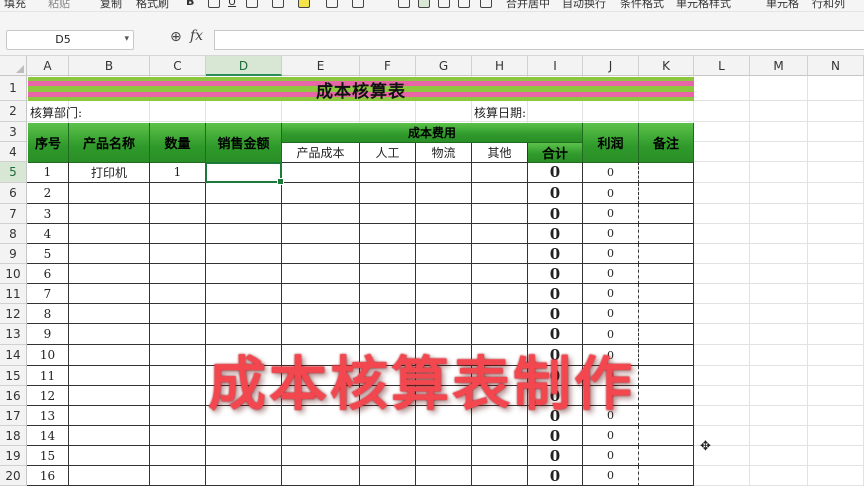 The width and height of the screenshot is (864, 486). Describe the element at coordinates (59, 5) in the screenshot. I see `paste-button: 粘贴` at that location.